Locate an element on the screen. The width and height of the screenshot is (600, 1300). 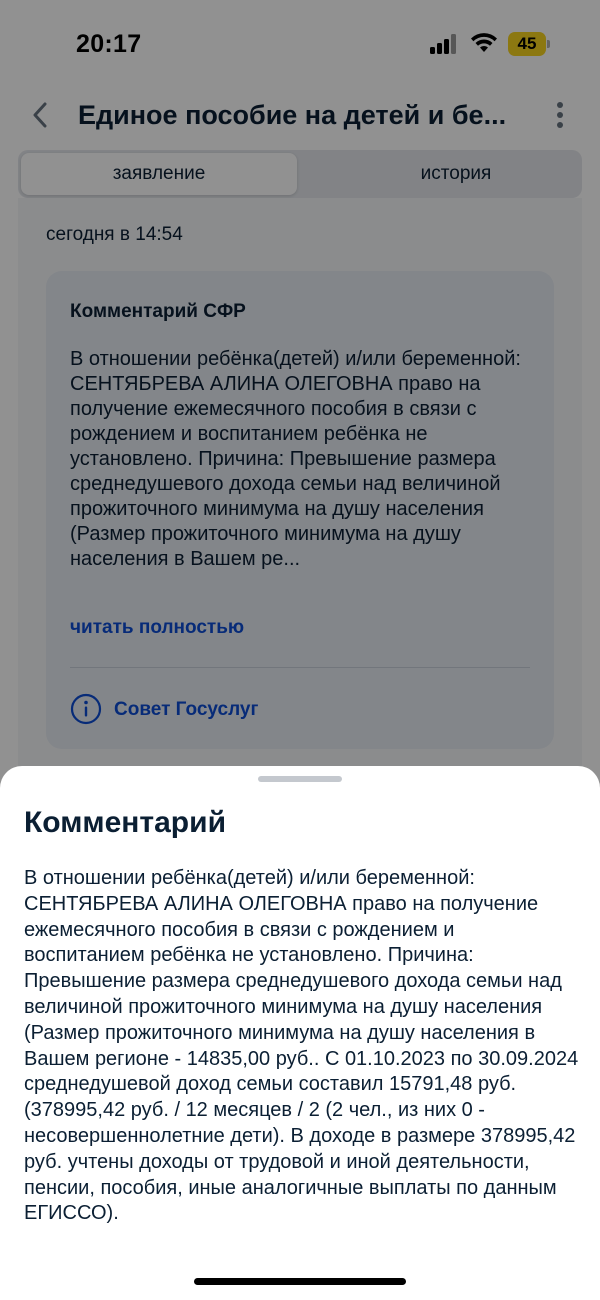
sheet-title: Комментарий is located at coordinates (125, 822).